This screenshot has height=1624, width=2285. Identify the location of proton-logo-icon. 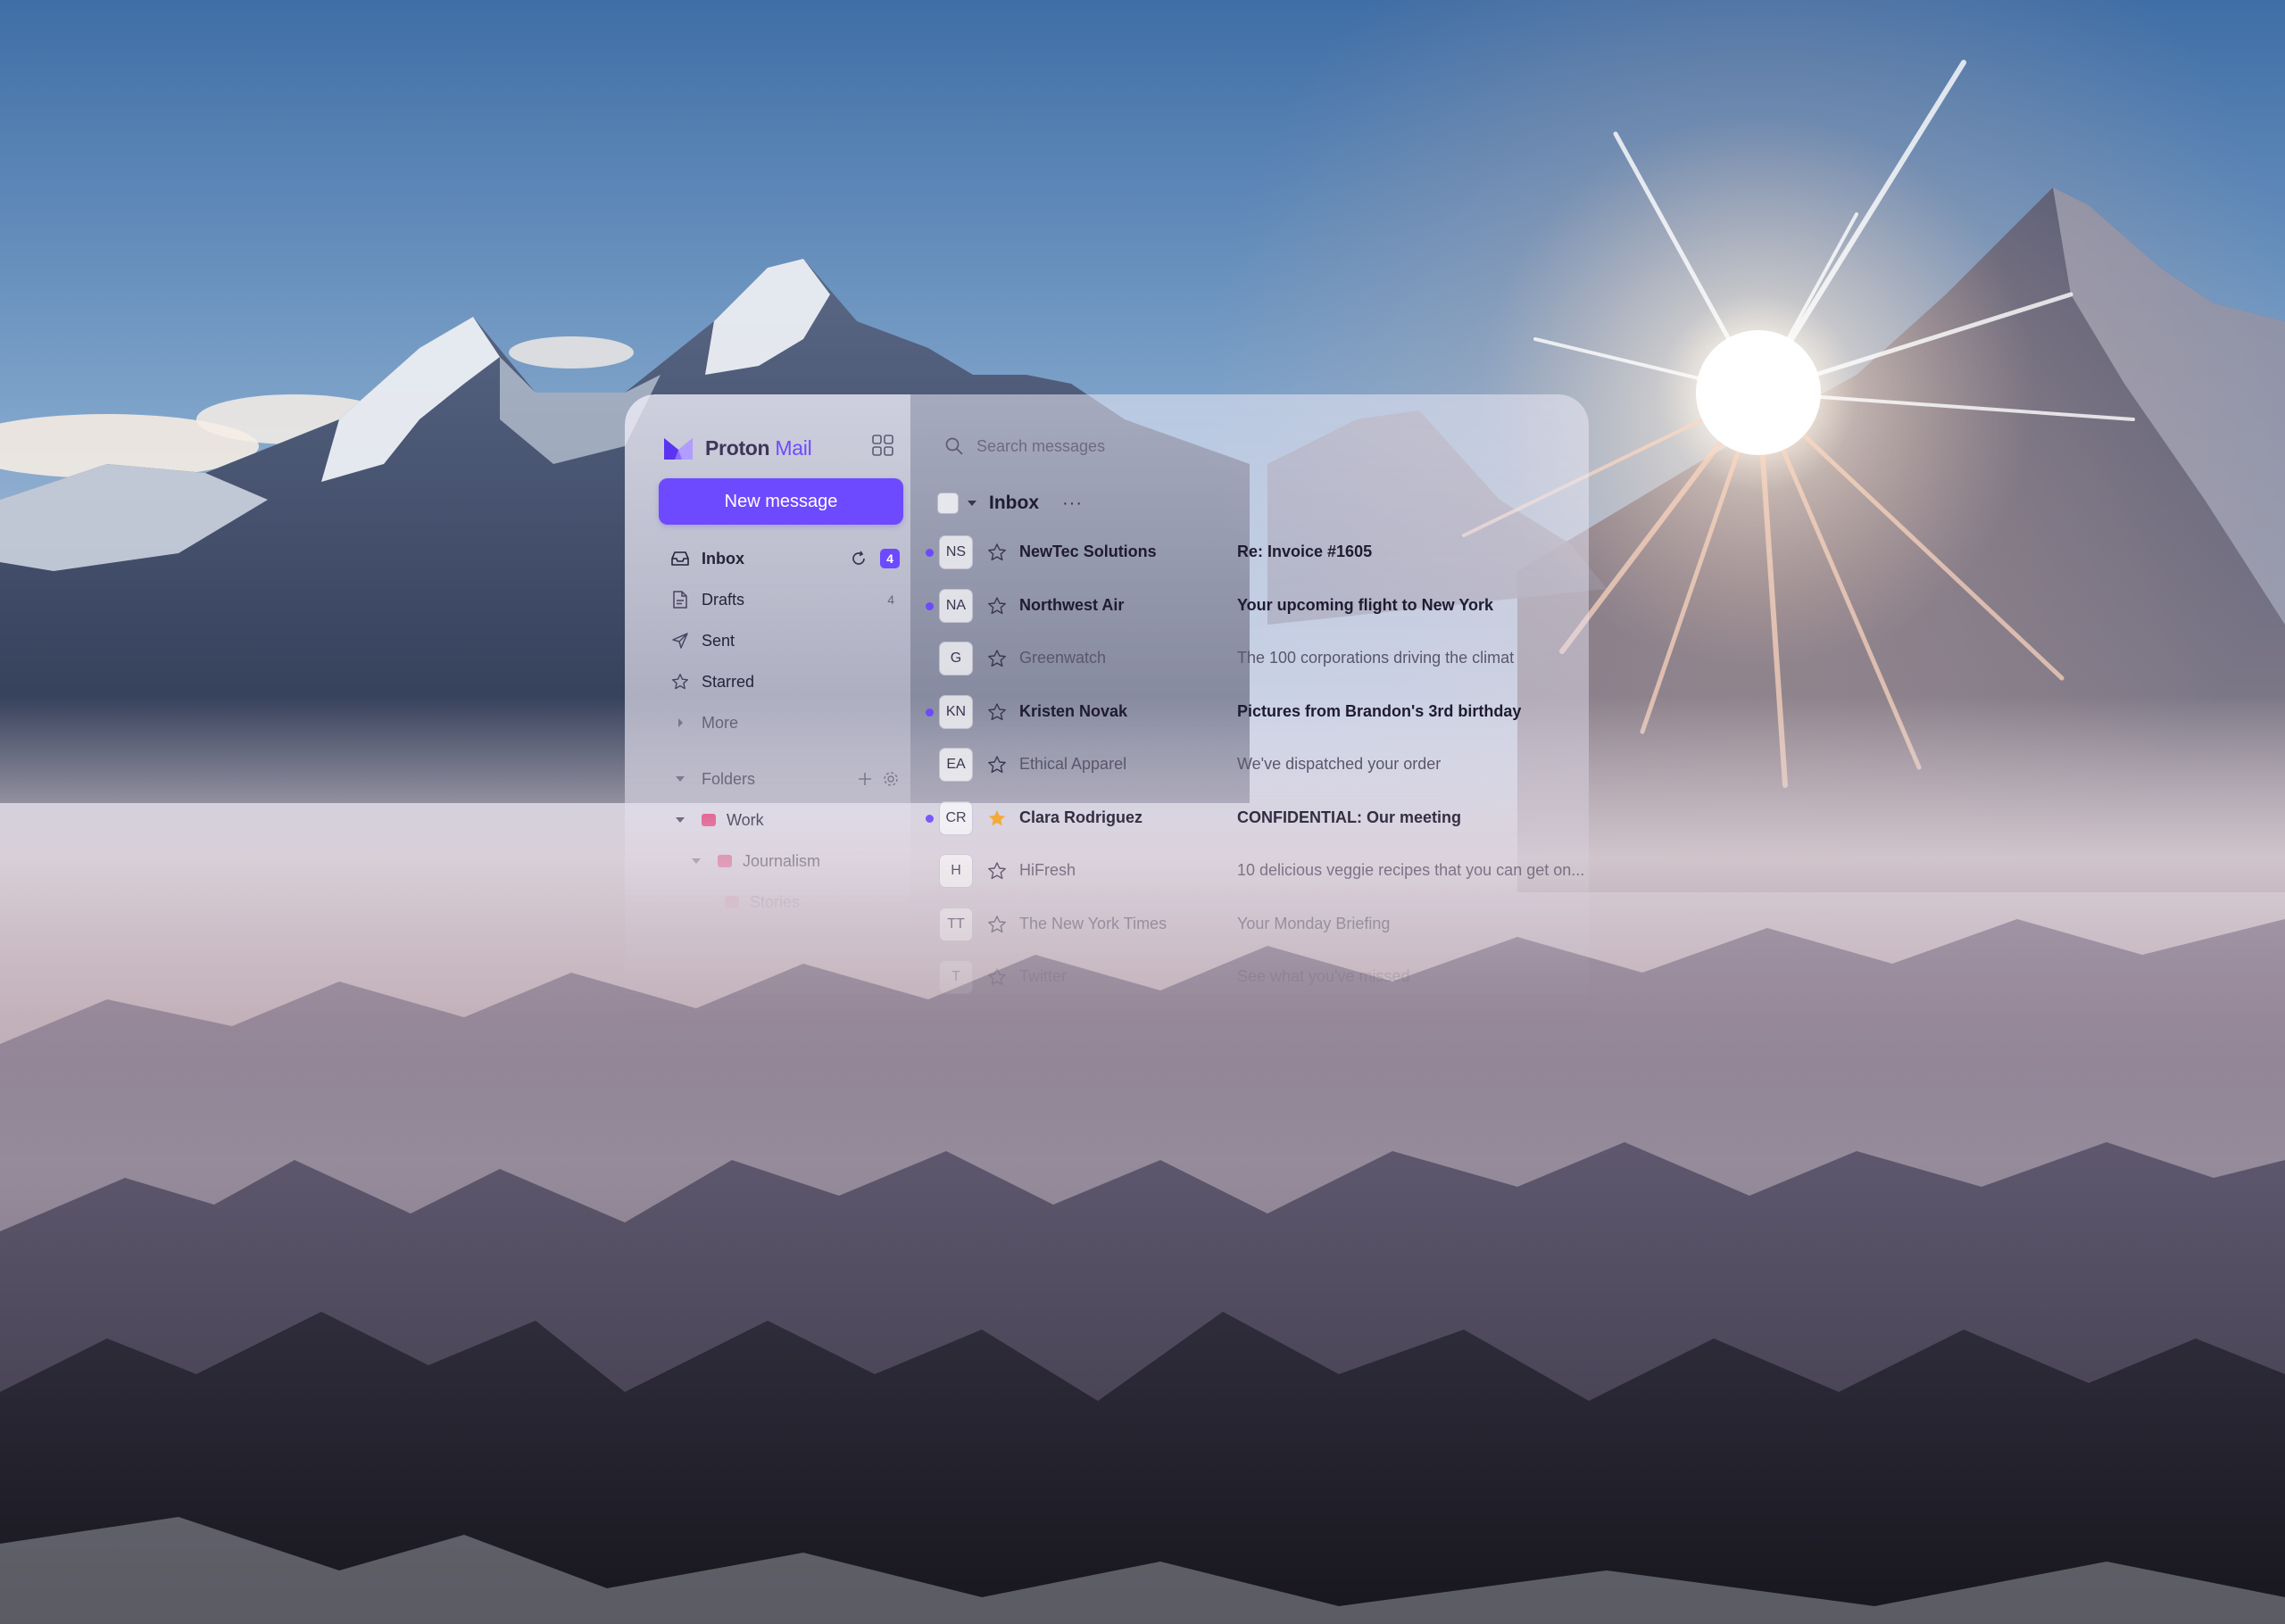
(678, 449).